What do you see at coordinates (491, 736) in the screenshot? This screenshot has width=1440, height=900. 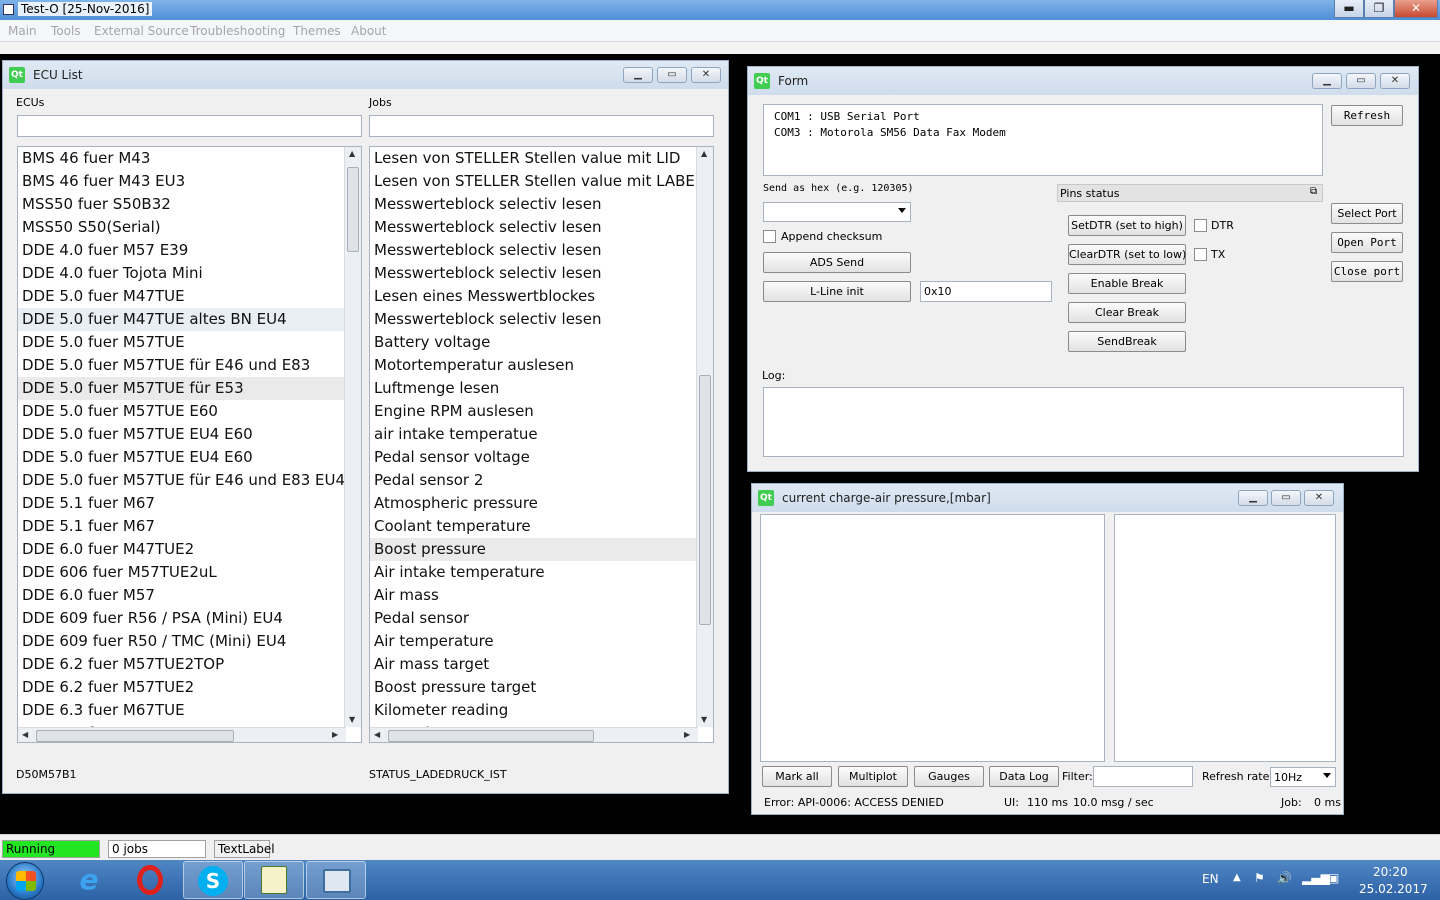 I see `jobs-list-hscroll-thumb` at bounding box center [491, 736].